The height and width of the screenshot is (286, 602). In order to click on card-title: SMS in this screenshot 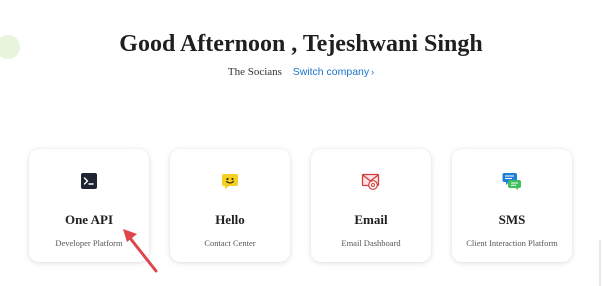, I will do `click(512, 219)`.